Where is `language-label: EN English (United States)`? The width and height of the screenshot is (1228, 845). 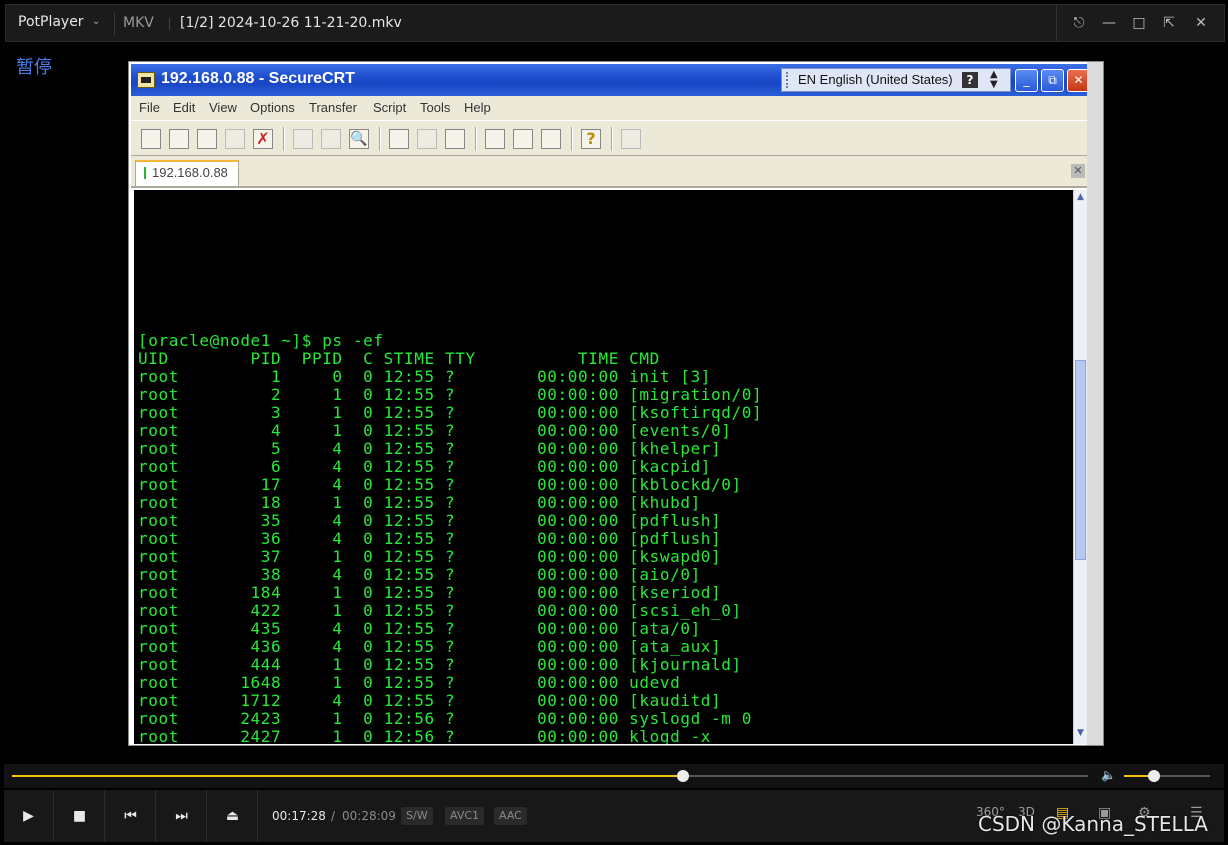 language-label: EN English (United States) is located at coordinates (875, 79).